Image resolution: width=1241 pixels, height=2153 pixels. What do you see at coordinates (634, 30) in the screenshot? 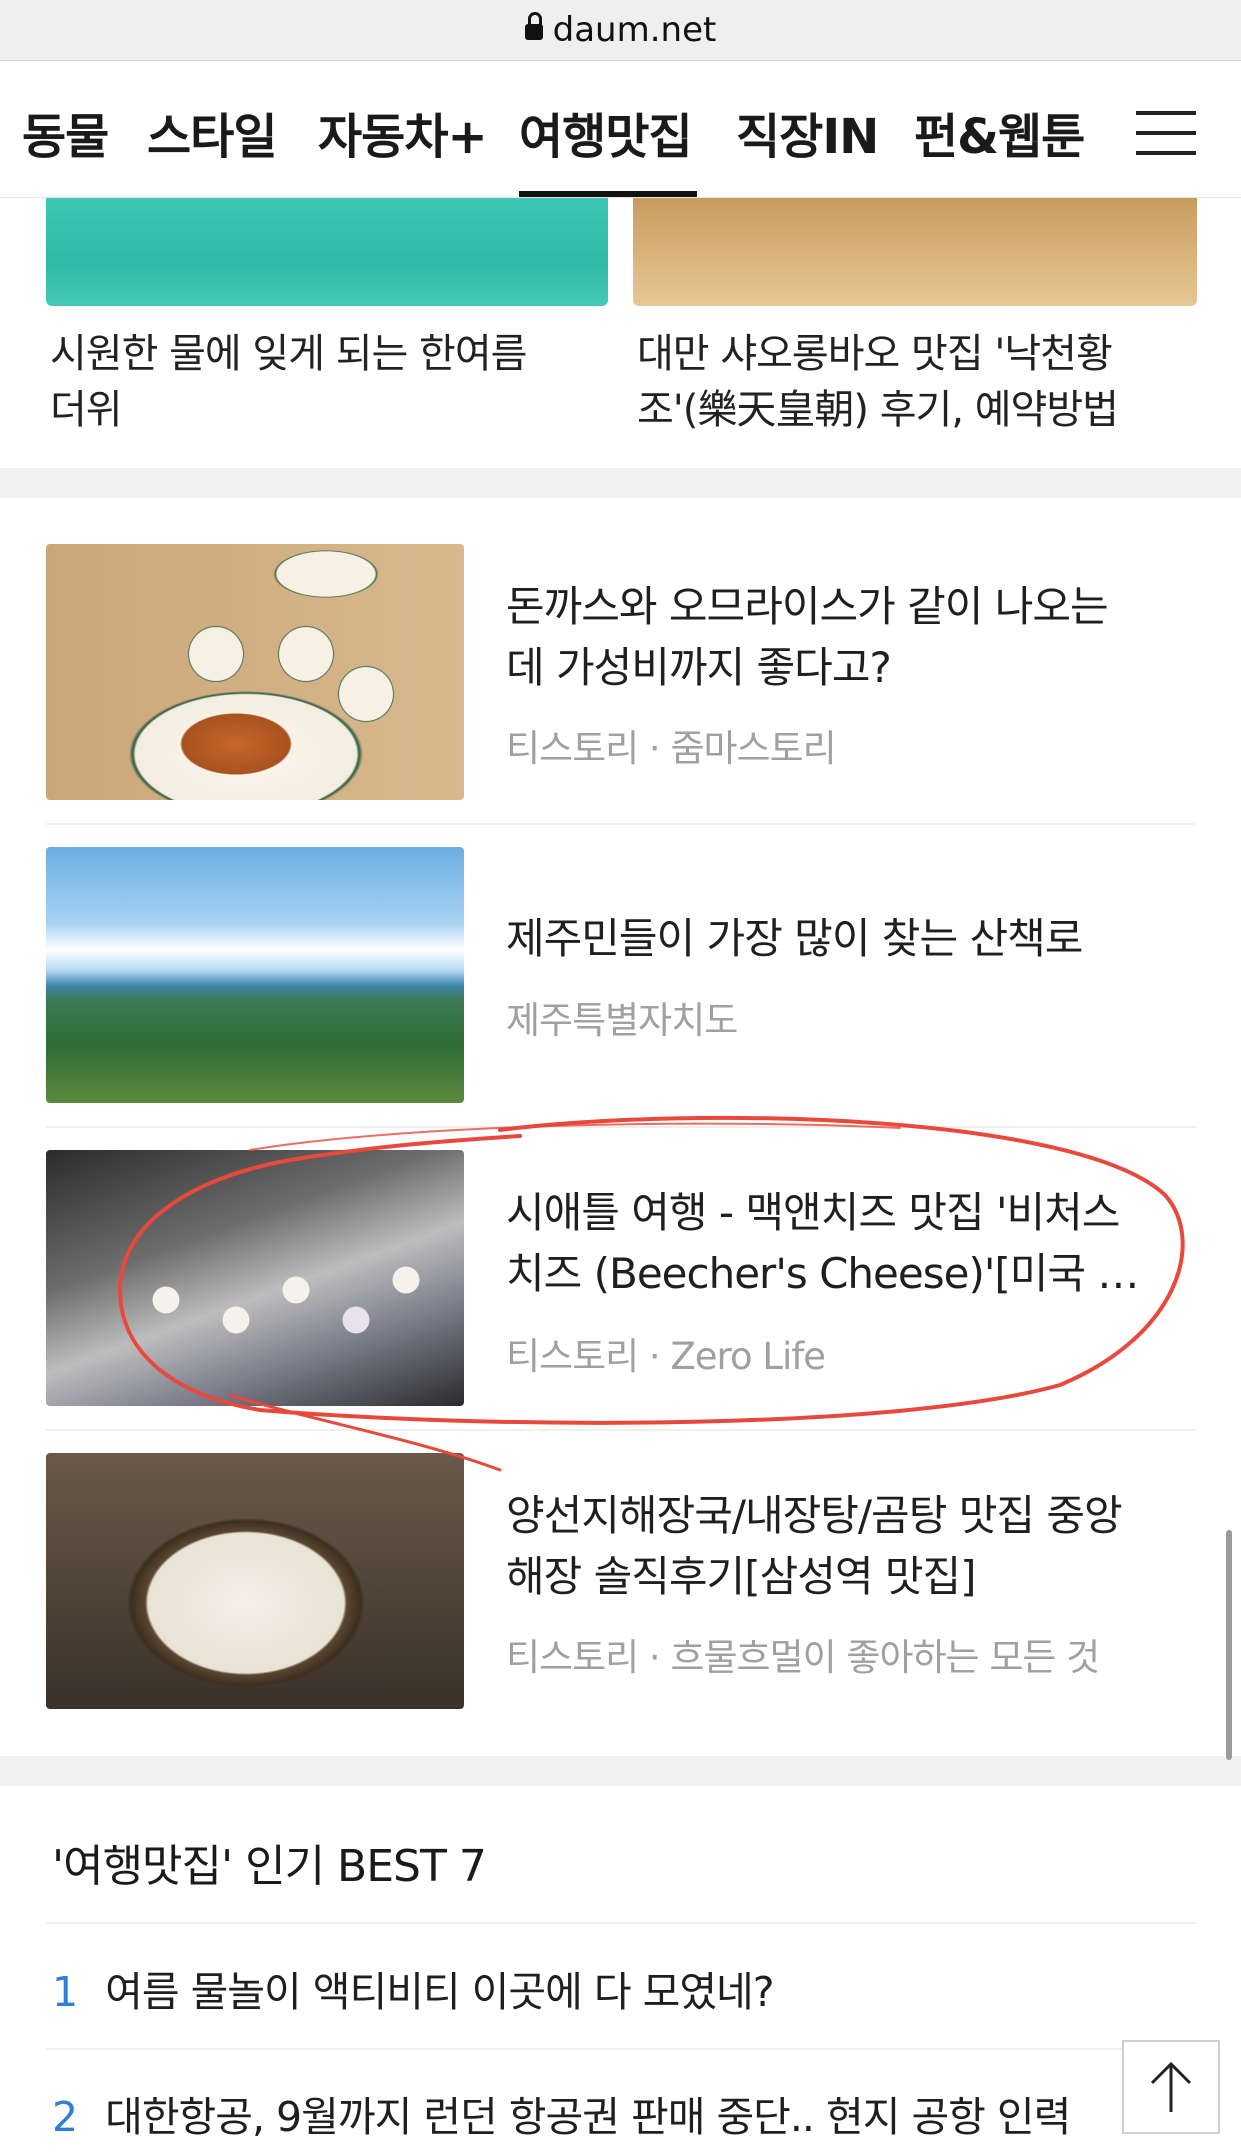
I see `address-domain: daum.net` at bounding box center [634, 30].